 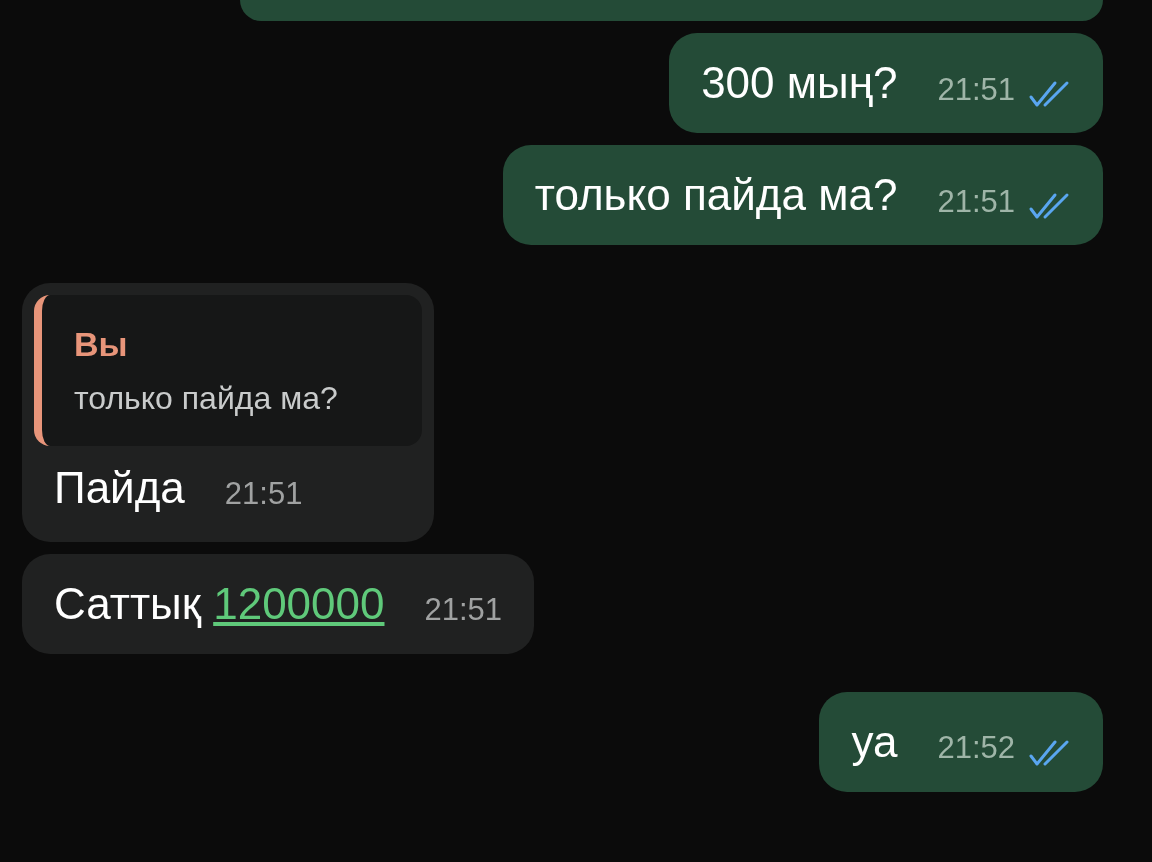 I want to click on message-text: Саттық 1200000, so click(x=219, y=603).